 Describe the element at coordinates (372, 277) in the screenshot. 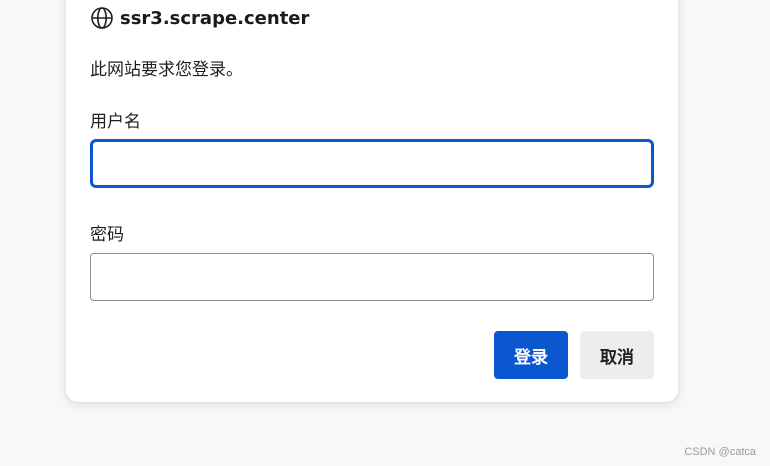

I see `password-input` at that location.